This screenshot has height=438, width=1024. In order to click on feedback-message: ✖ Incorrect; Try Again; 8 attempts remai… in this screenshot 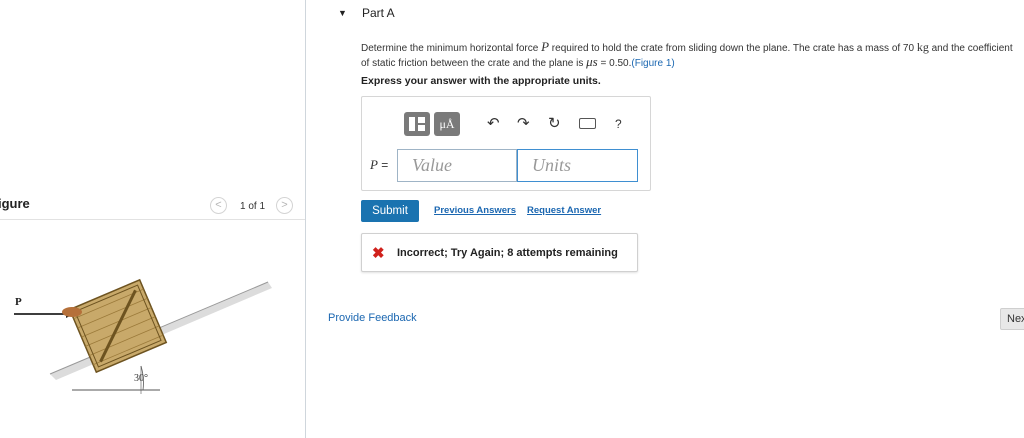, I will do `click(499, 252)`.